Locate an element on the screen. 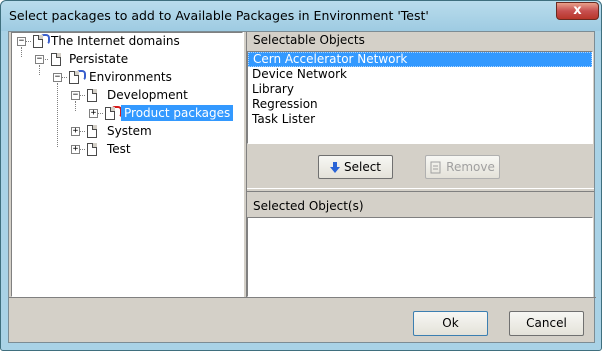  close-icon: x is located at coordinates (577, 10).